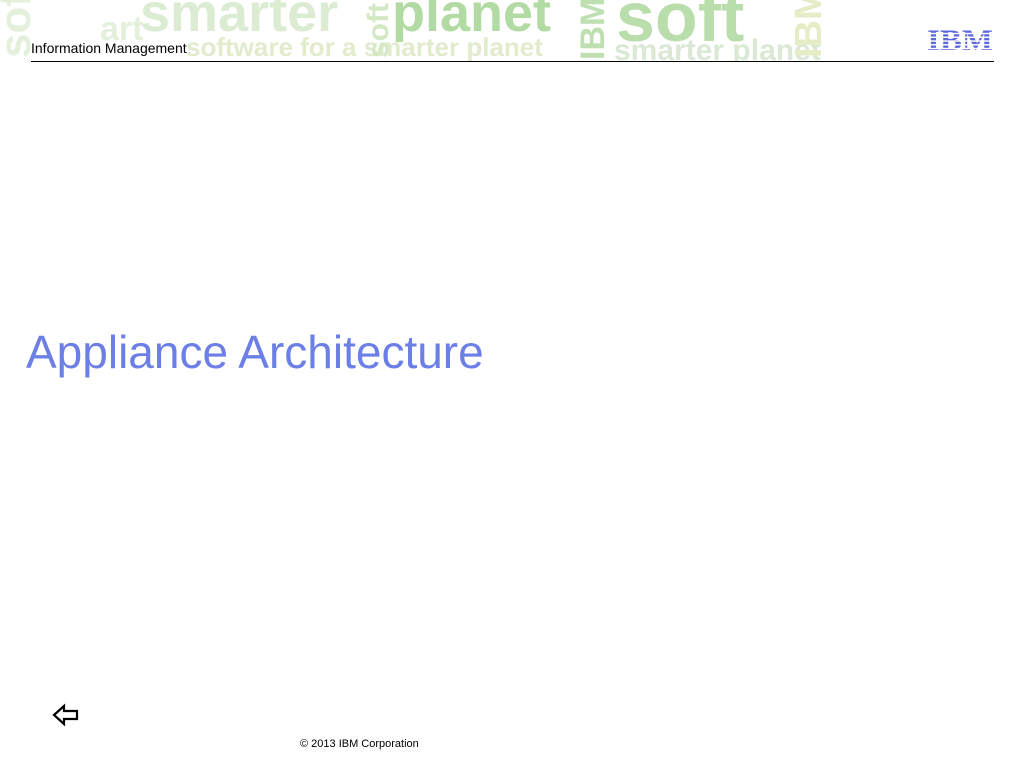  What do you see at coordinates (512, 61) in the screenshot?
I see `header-divider` at bounding box center [512, 61].